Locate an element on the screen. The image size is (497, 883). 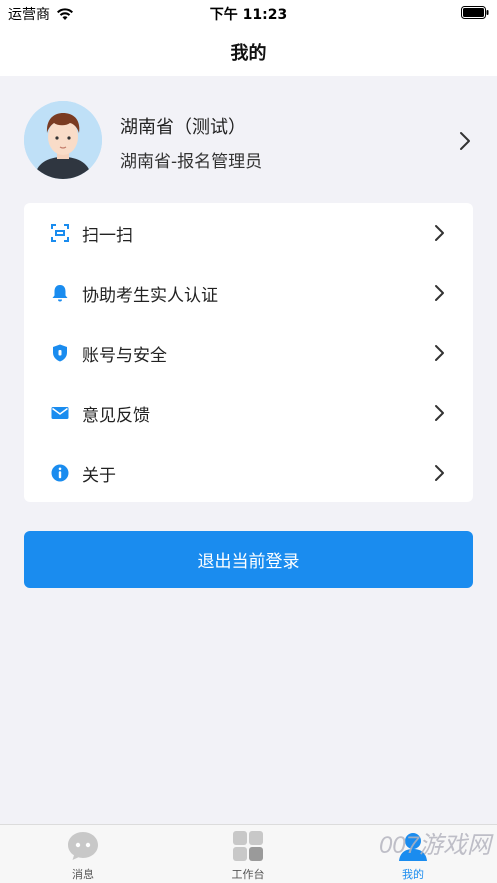
shield-icon is located at coordinates (60, 353).